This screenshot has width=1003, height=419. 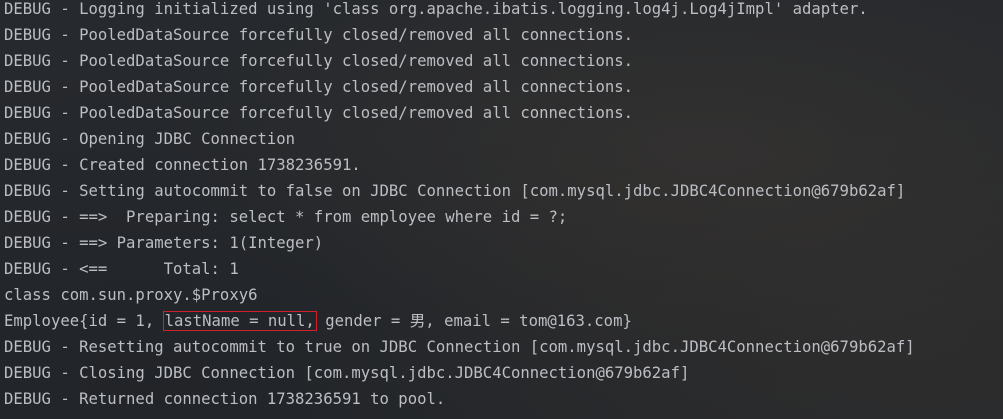 What do you see at coordinates (473, 321) in the screenshot?
I see `employee-suffix: gender = 男, email = tom@163.com}` at bounding box center [473, 321].